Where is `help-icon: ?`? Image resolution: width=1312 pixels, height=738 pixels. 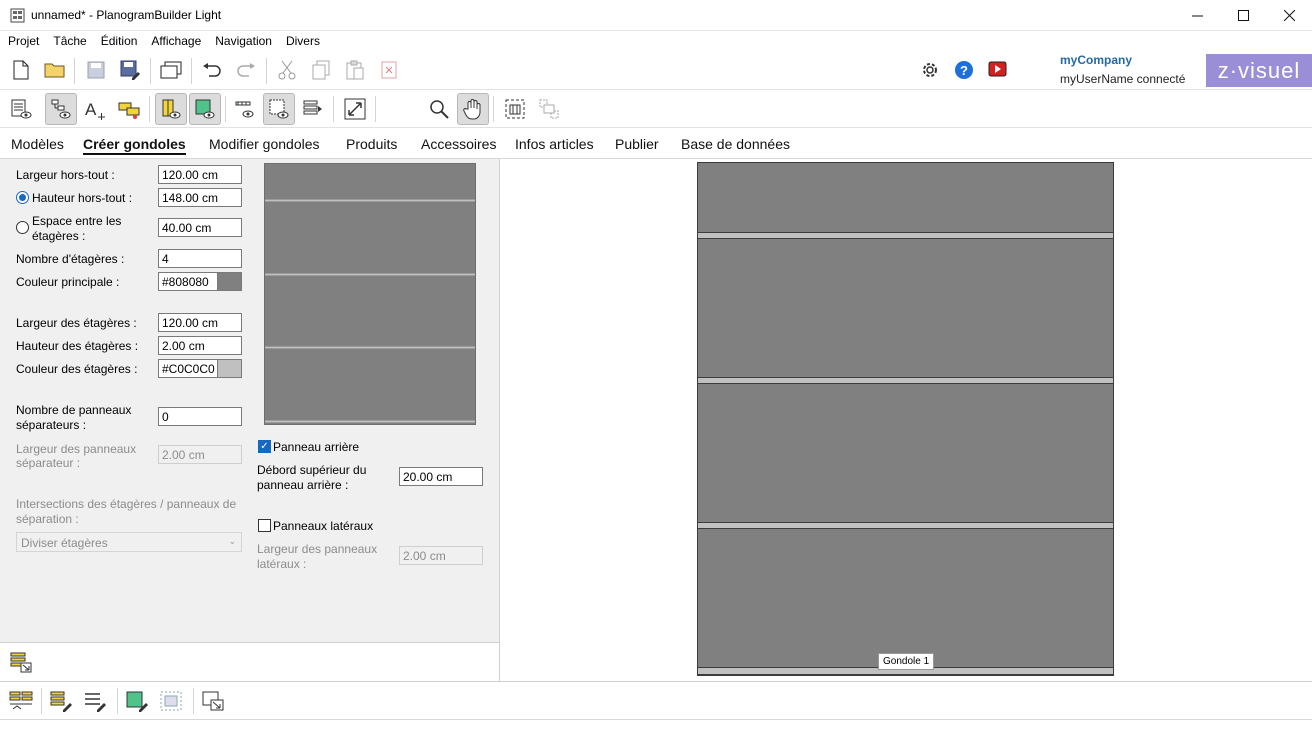 help-icon: ? is located at coordinates (964, 70).